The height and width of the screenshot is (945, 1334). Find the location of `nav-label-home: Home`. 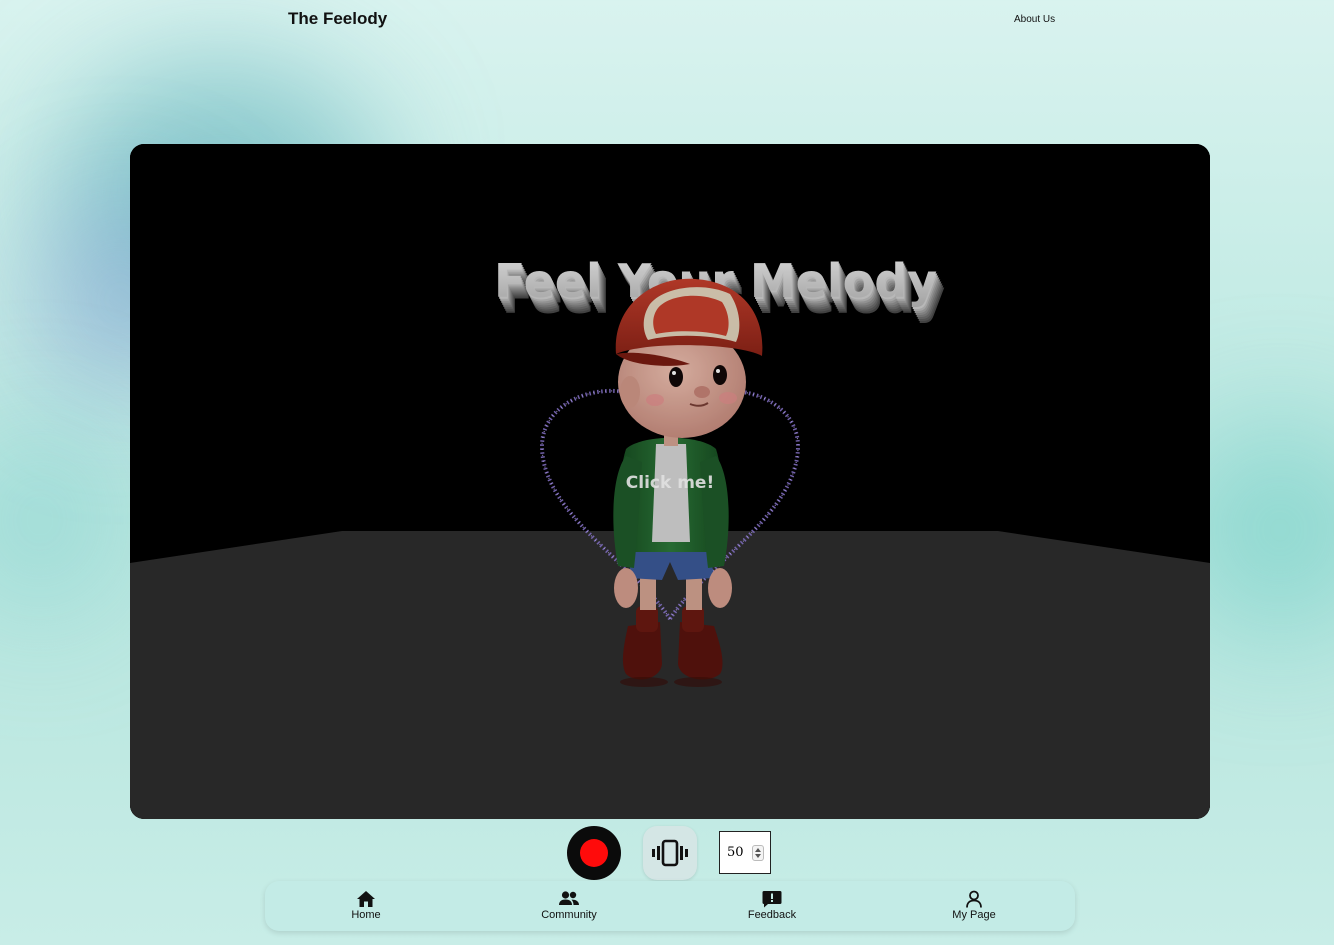

nav-label-home: Home is located at coordinates (366, 915).